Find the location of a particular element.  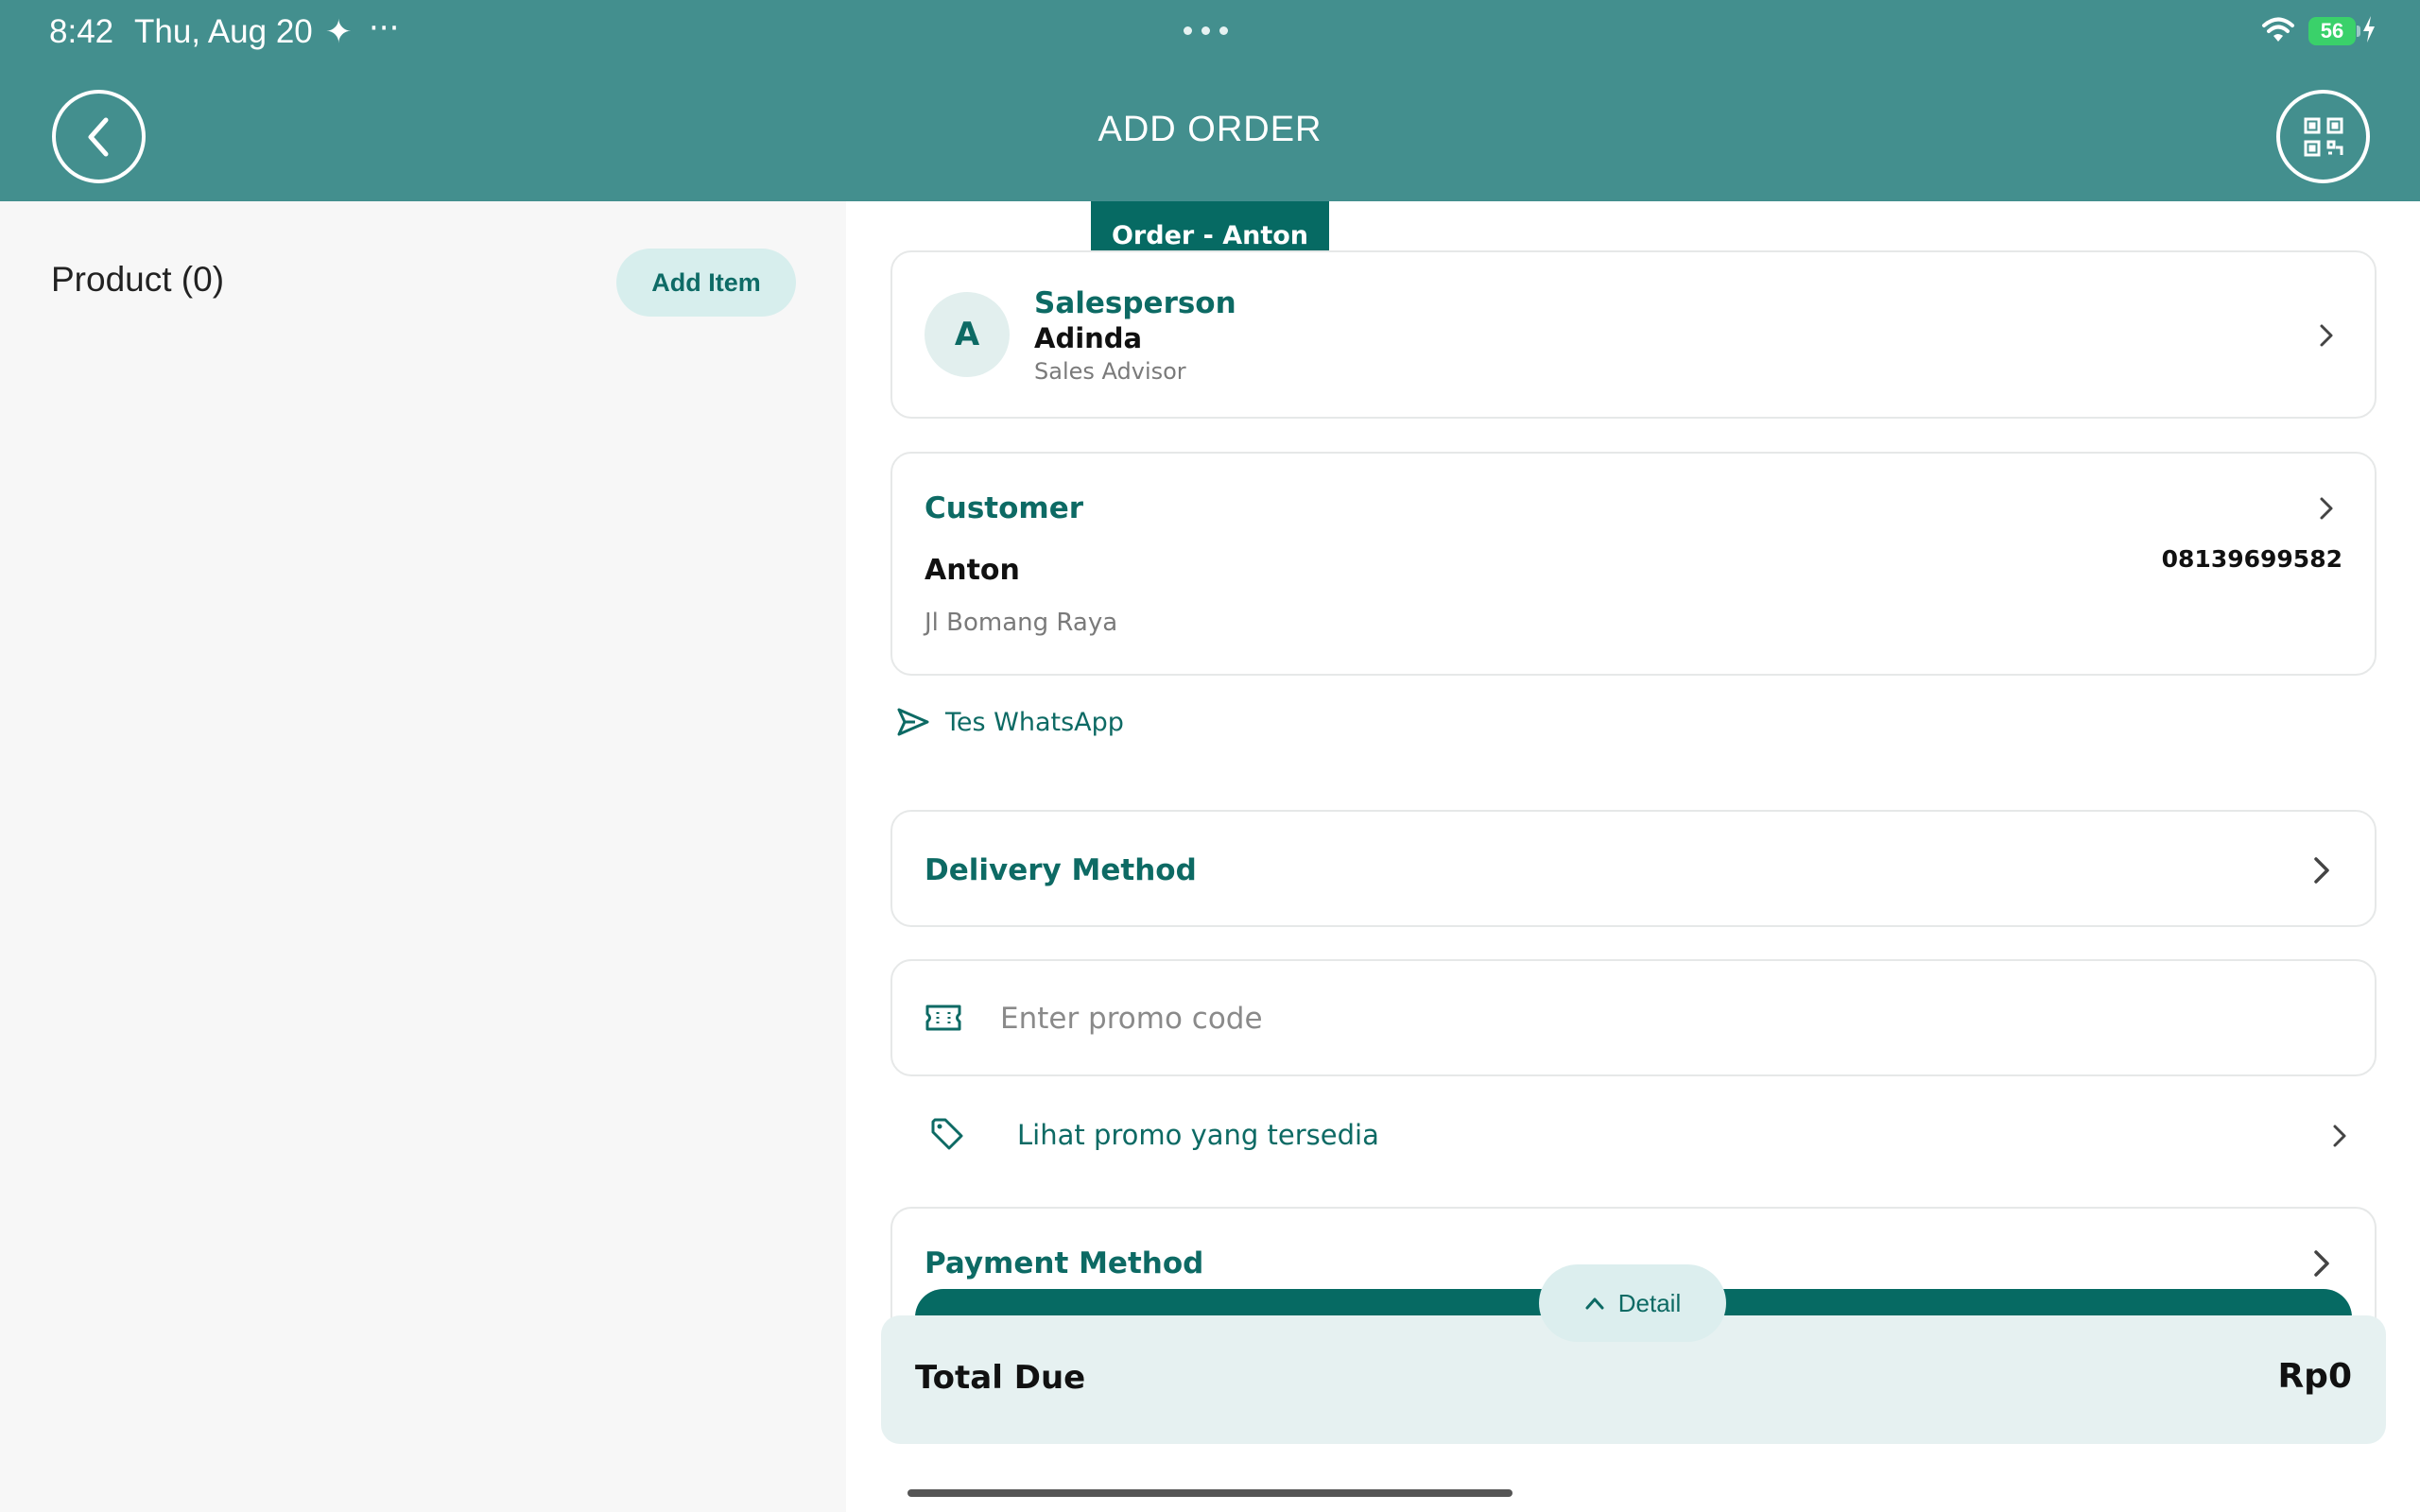

salesperson-name: Adinda is located at coordinates (1089, 338).